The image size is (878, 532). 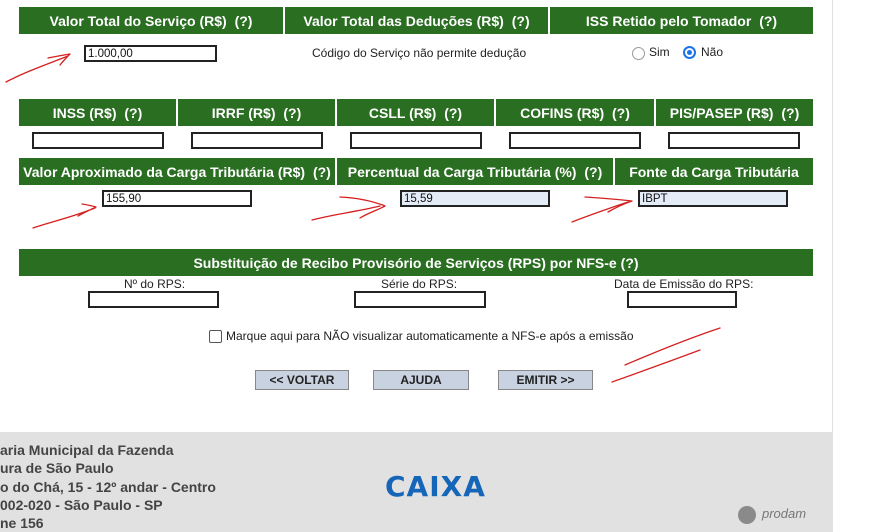 I want to click on footer-line-5: ne 156, so click(x=22, y=523).